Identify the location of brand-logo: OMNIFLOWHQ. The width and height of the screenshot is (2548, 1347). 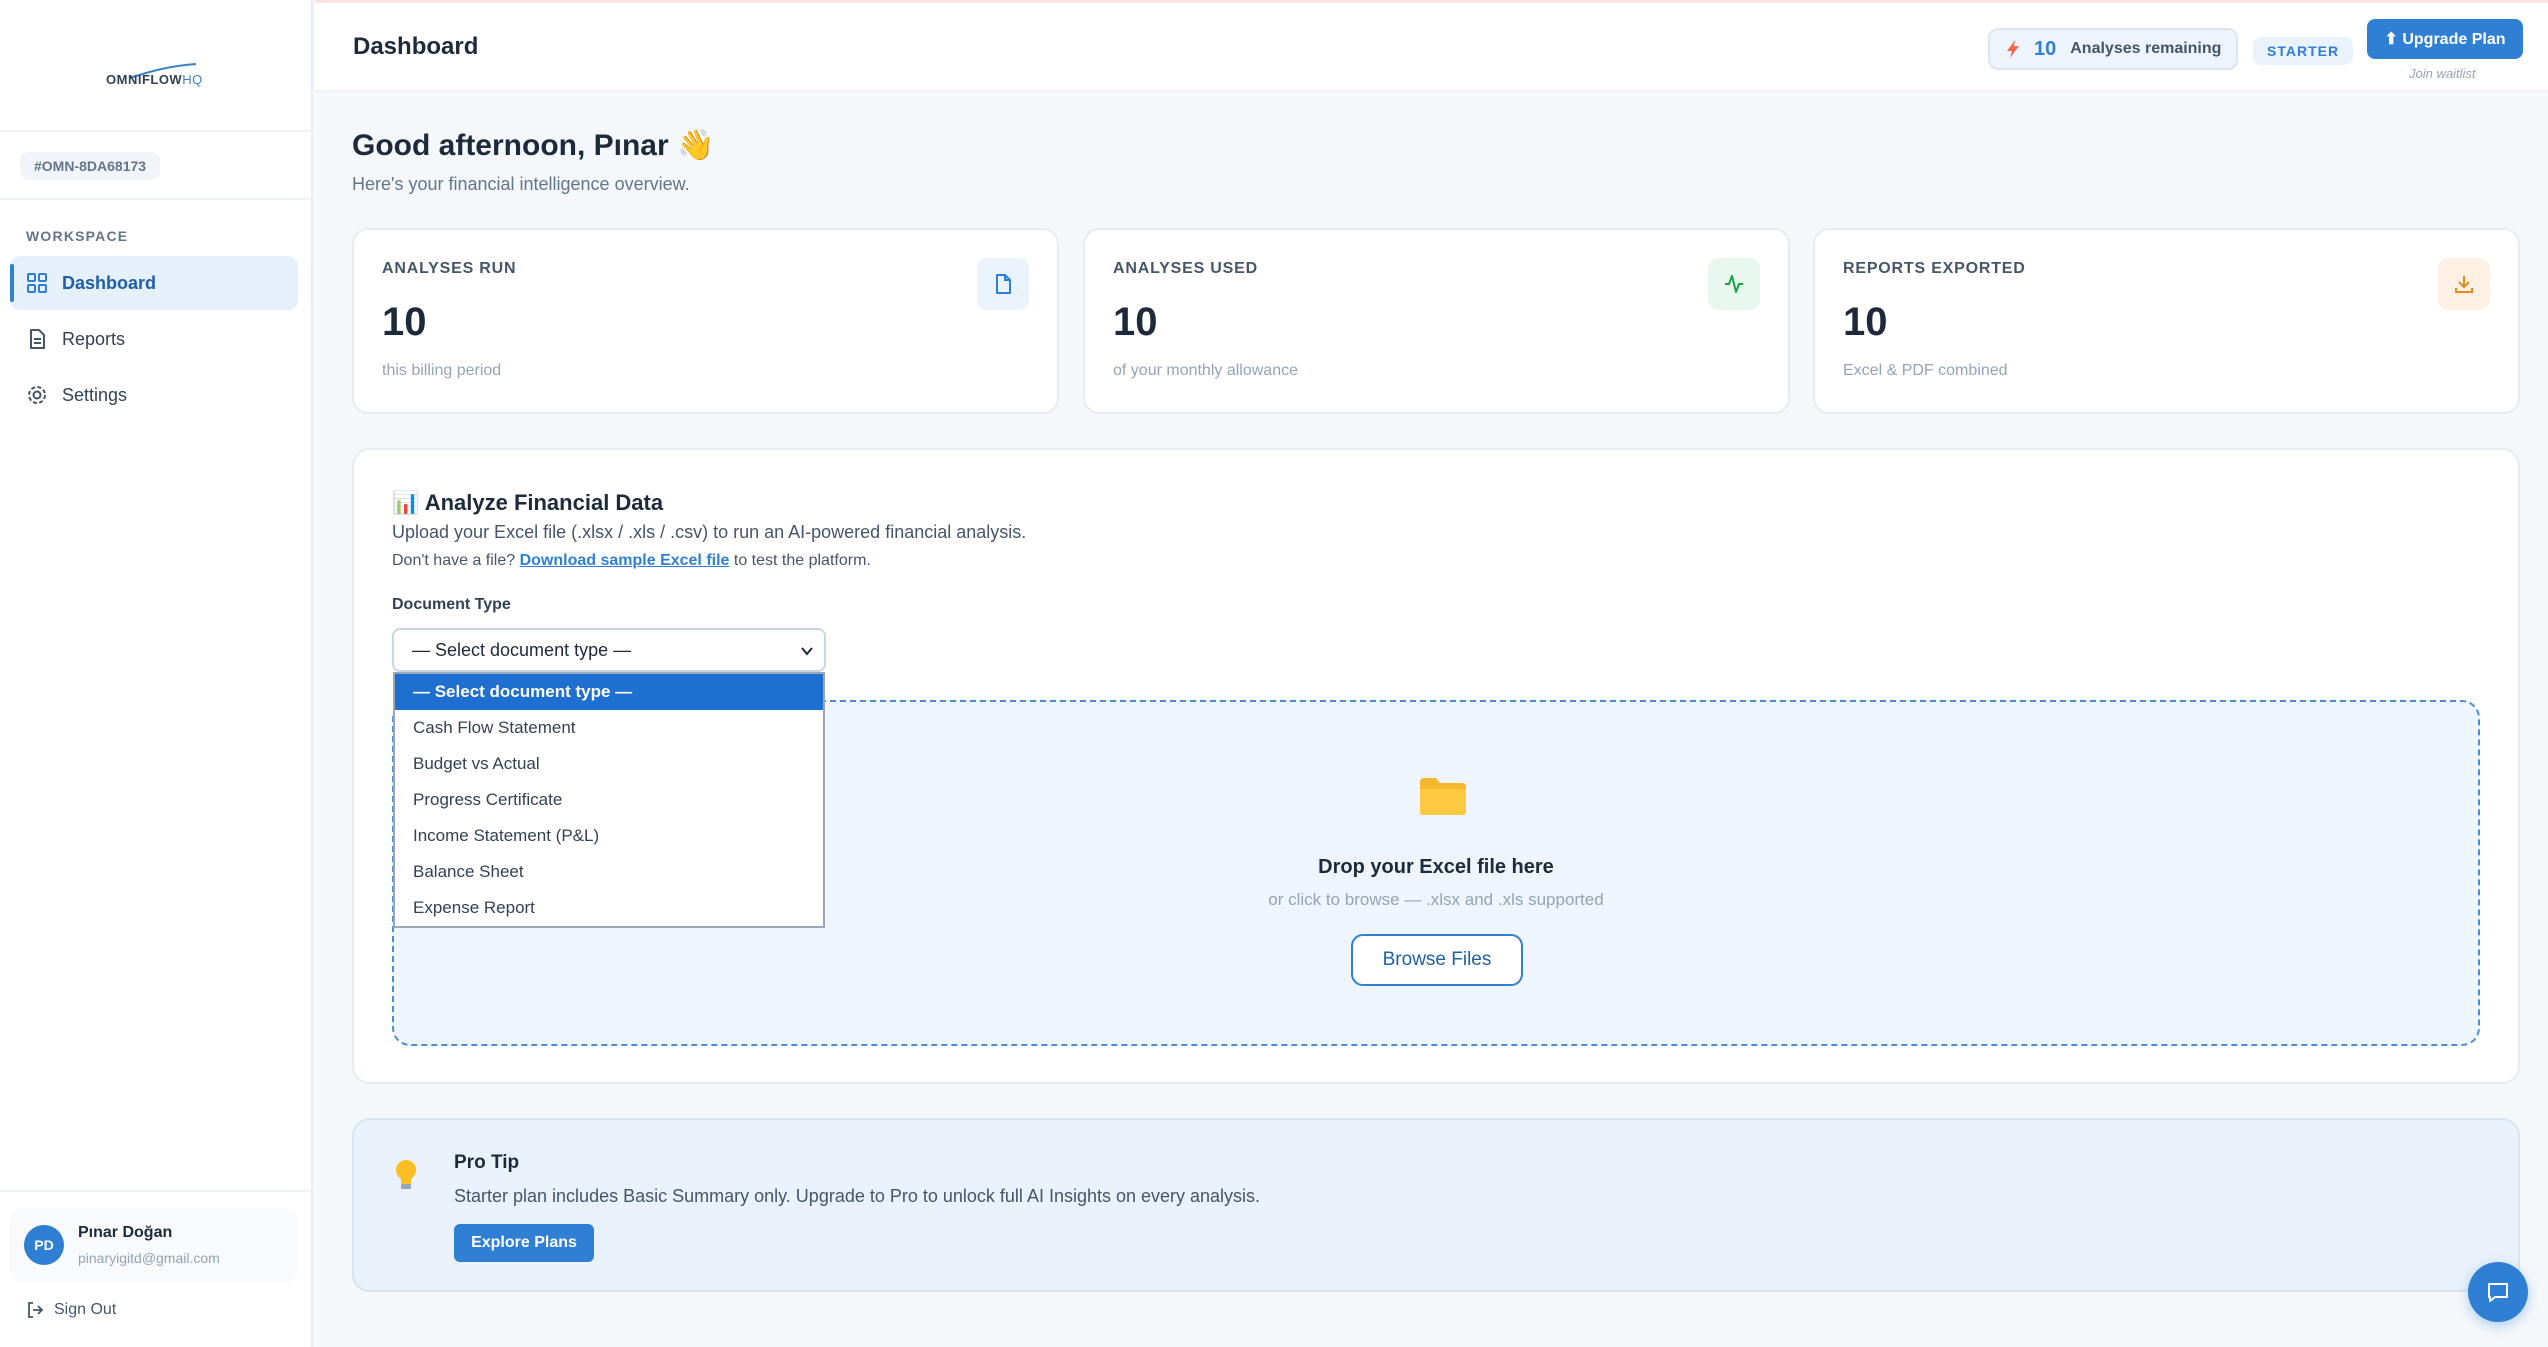
(156, 81).